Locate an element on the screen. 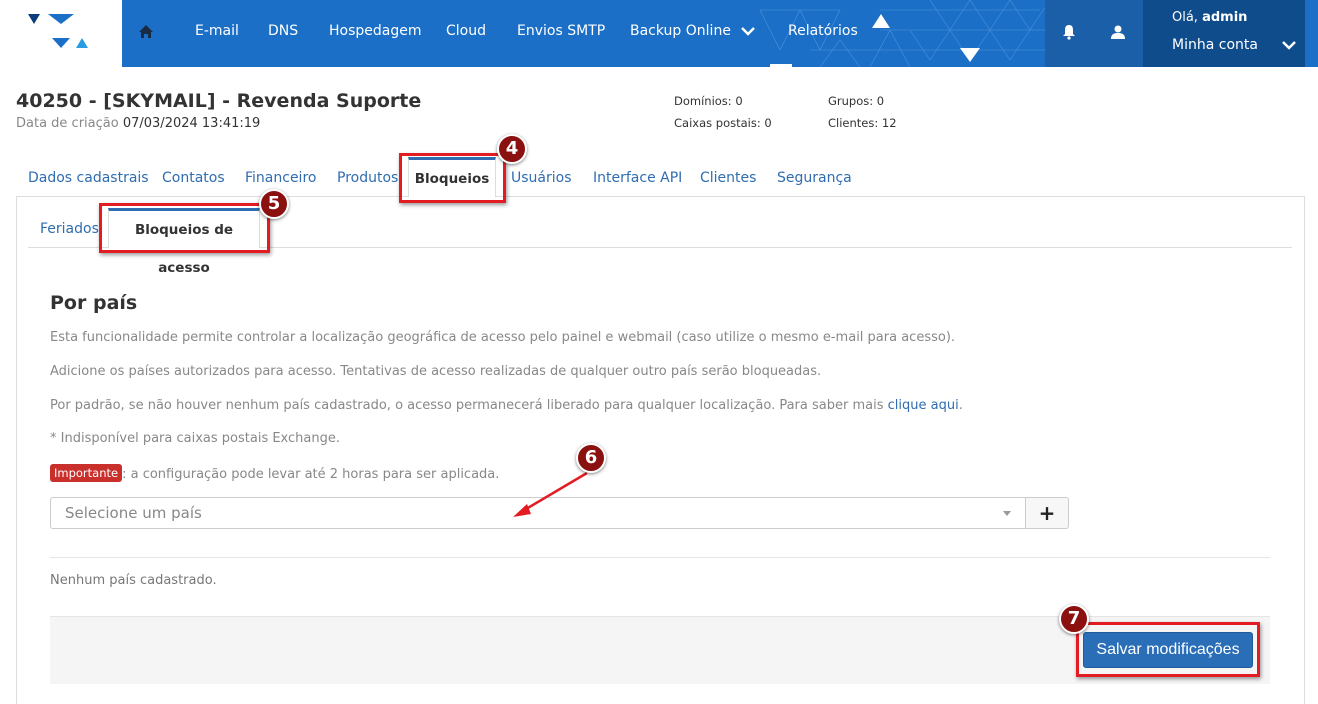  stat-grupos: Grupos: 0 is located at coordinates (856, 101).